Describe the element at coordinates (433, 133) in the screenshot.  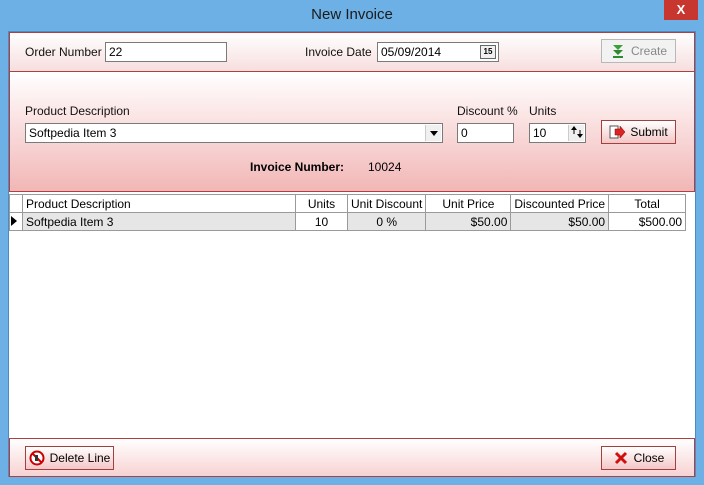
I see `chevron-down-icon` at that location.